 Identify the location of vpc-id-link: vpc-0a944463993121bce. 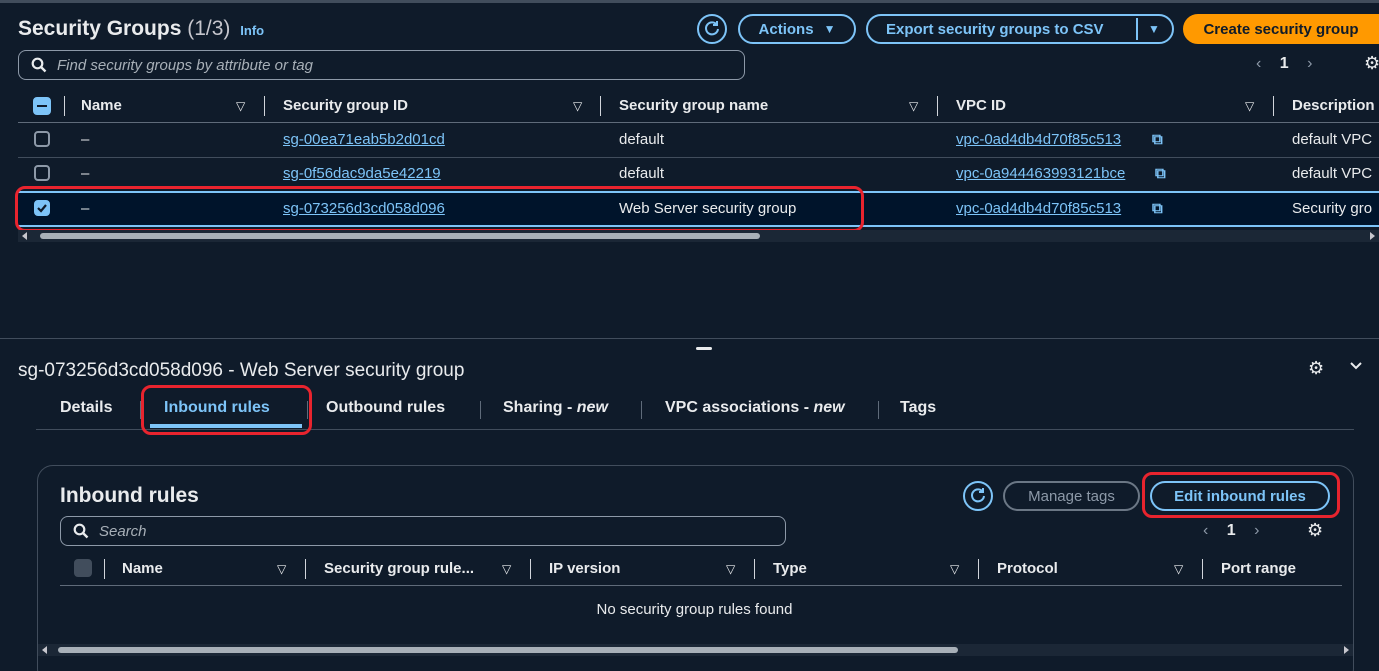
(1040, 173).